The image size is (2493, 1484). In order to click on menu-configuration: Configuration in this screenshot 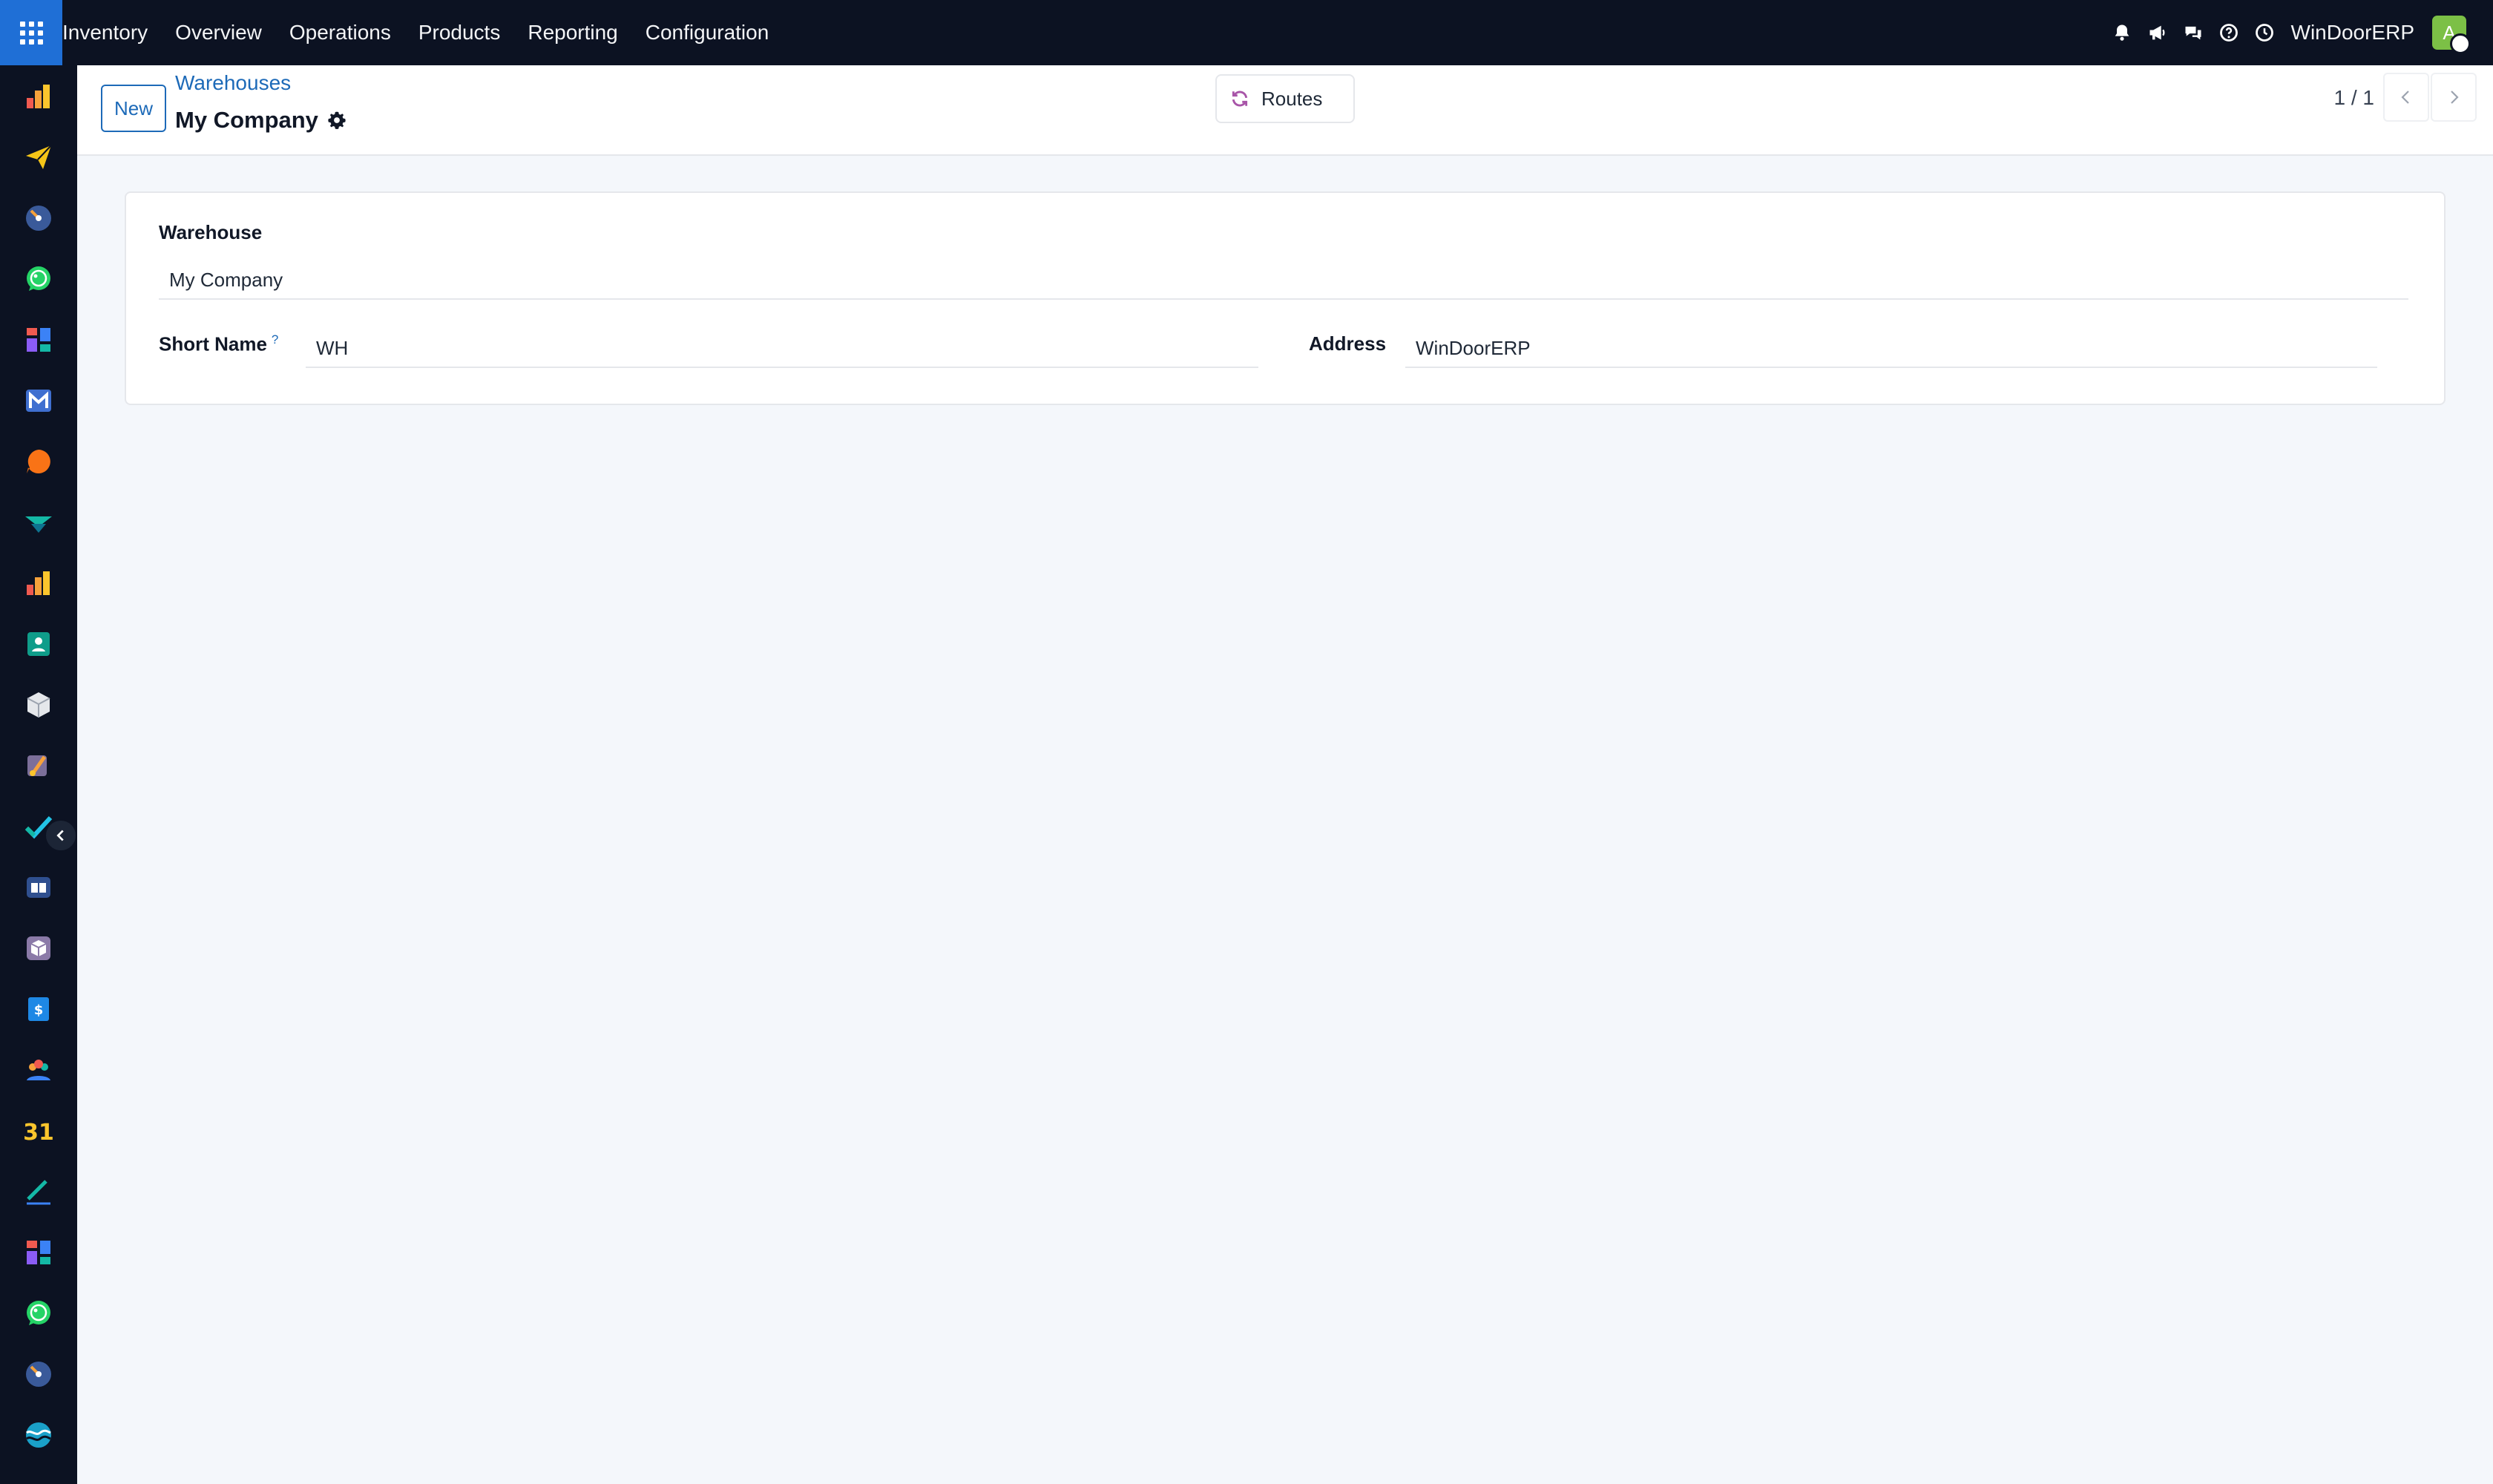, I will do `click(707, 33)`.